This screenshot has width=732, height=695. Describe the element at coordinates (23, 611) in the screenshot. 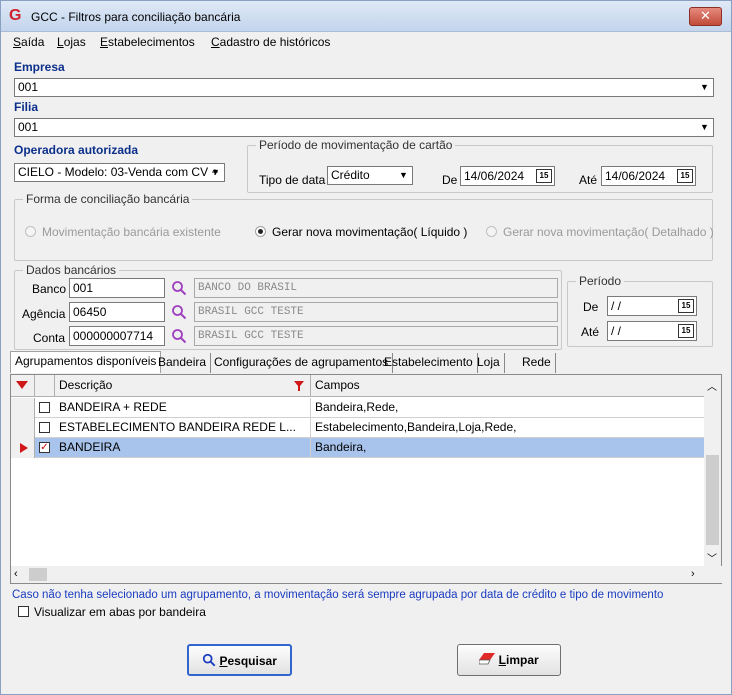

I see `visualizar-checkbox` at that location.